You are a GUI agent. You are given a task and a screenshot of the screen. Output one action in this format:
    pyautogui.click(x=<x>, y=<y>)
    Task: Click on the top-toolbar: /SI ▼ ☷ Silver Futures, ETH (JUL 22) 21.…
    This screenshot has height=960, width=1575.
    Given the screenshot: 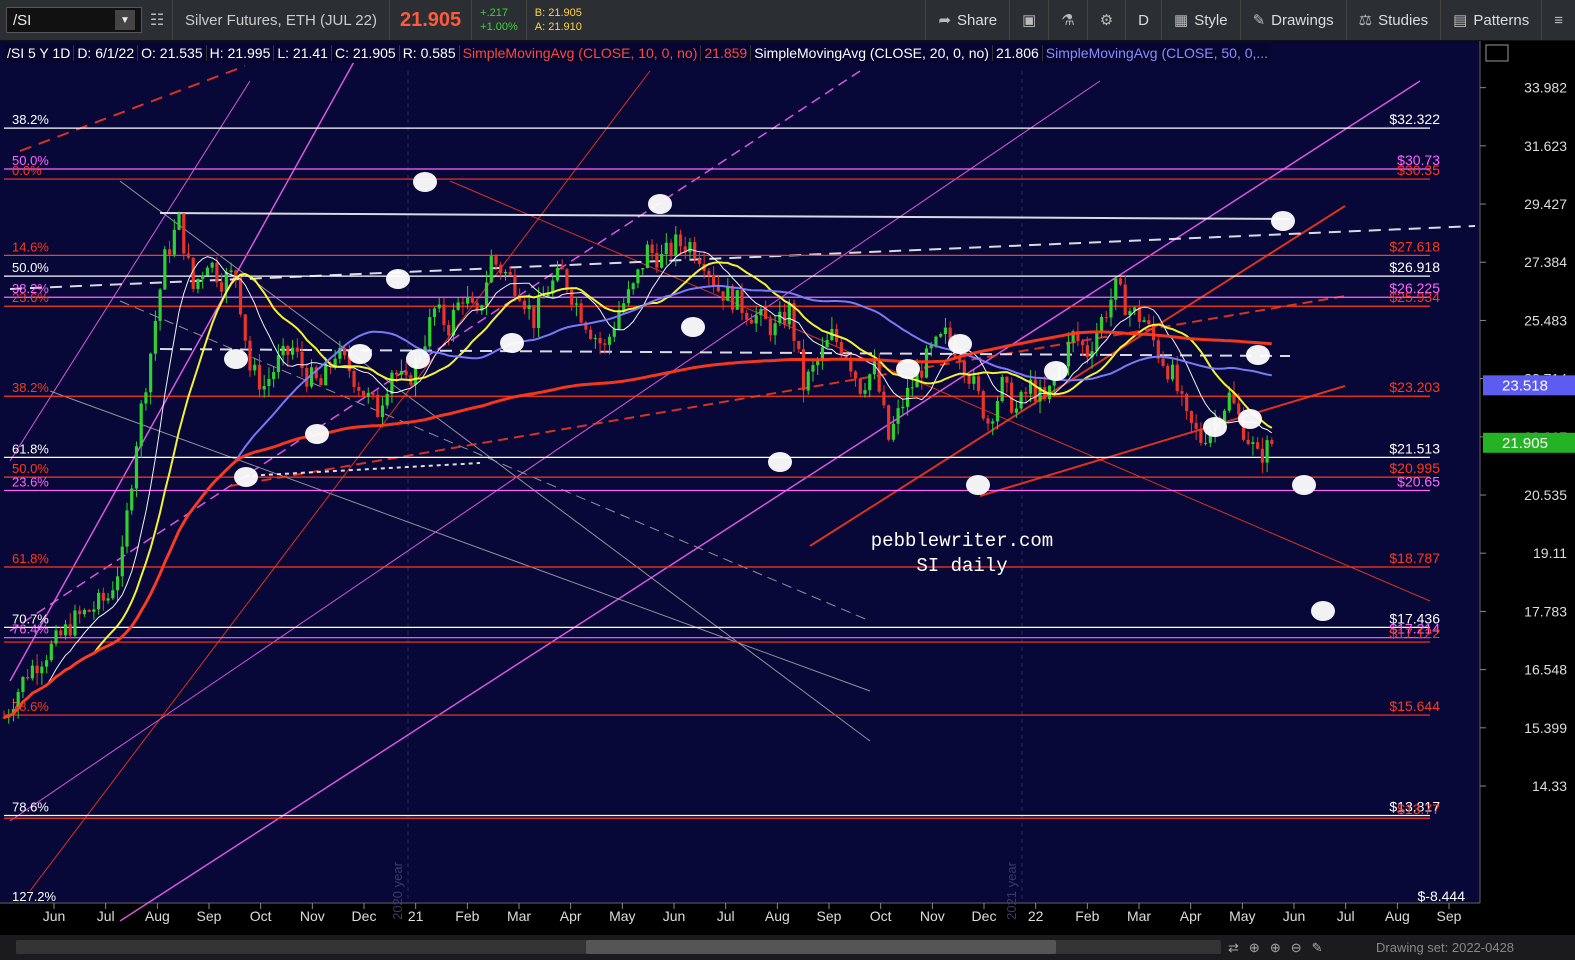 What is the action you would take?
    pyautogui.click(x=787, y=20)
    